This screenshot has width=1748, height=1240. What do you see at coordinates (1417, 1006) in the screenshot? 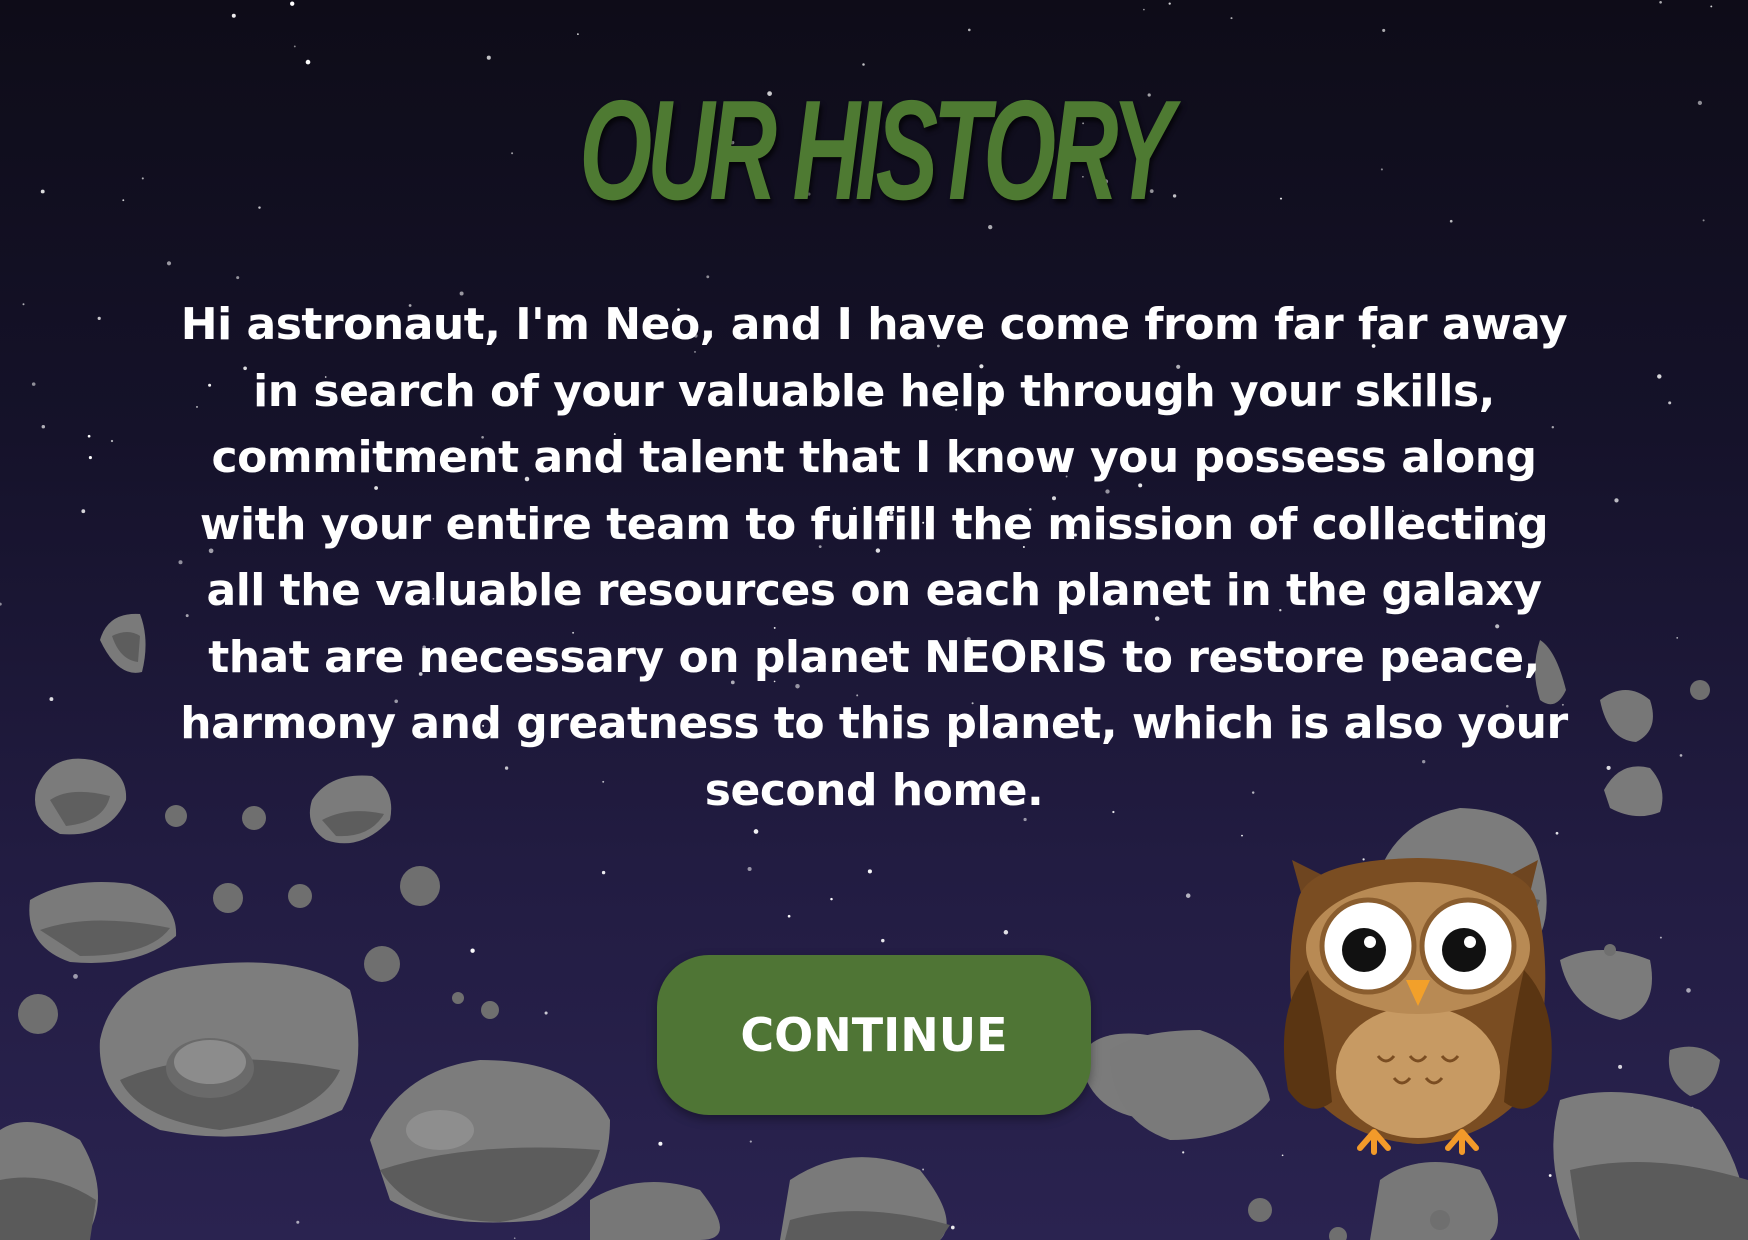
I see `owl-mascot-icon` at bounding box center [1417, 1006].